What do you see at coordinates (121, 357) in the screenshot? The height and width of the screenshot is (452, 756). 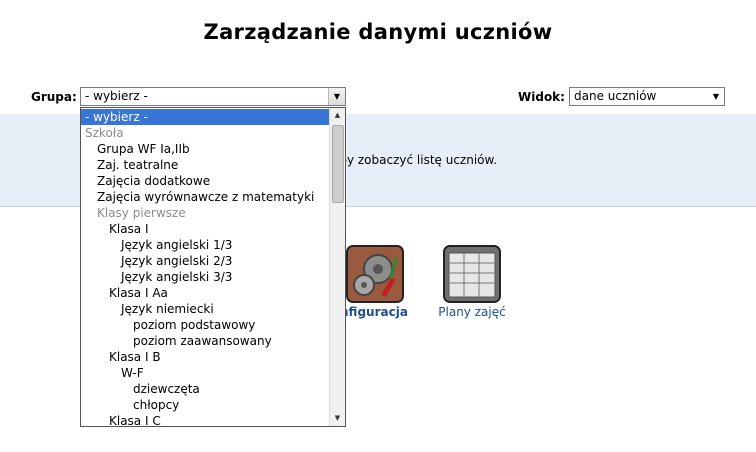 I see `dropdown-option: Klasa I B` at bounding box center [121, 357].